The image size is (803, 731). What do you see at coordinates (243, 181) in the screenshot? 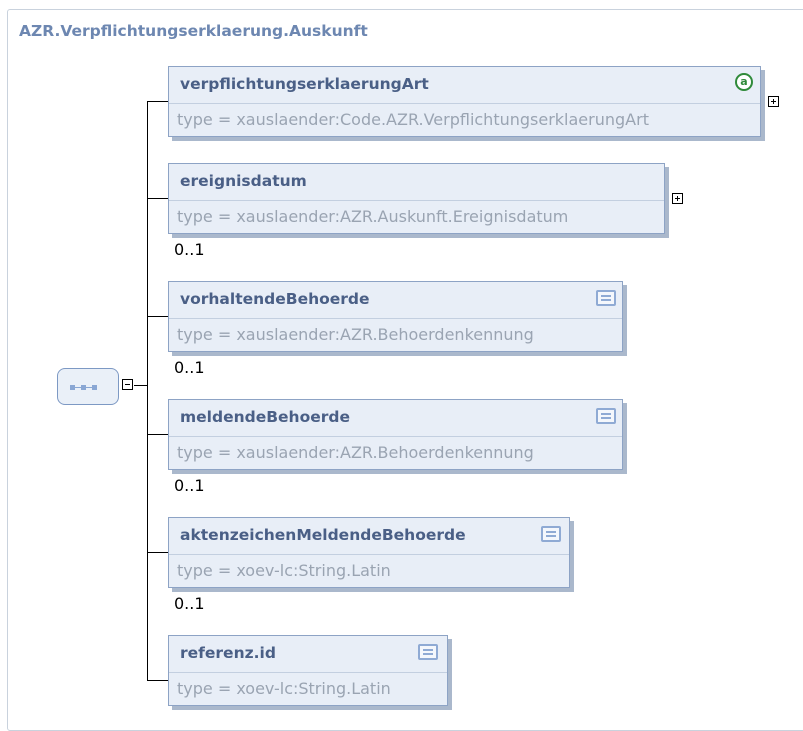
I see `element-name: ereignisdatum` at bounding box center [243, 181].